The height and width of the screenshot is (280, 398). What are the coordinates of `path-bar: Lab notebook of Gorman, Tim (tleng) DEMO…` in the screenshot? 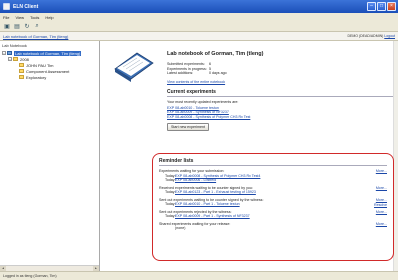 It's located at (199, 36).